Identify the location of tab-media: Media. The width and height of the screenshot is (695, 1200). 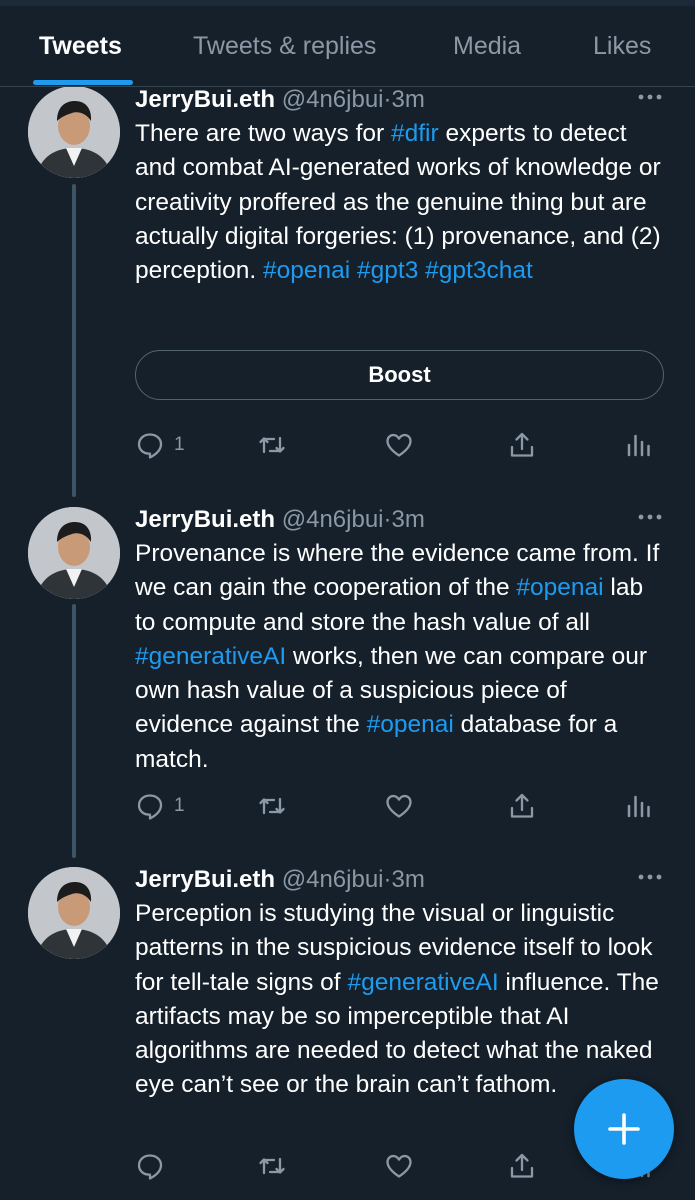
(487, 46).